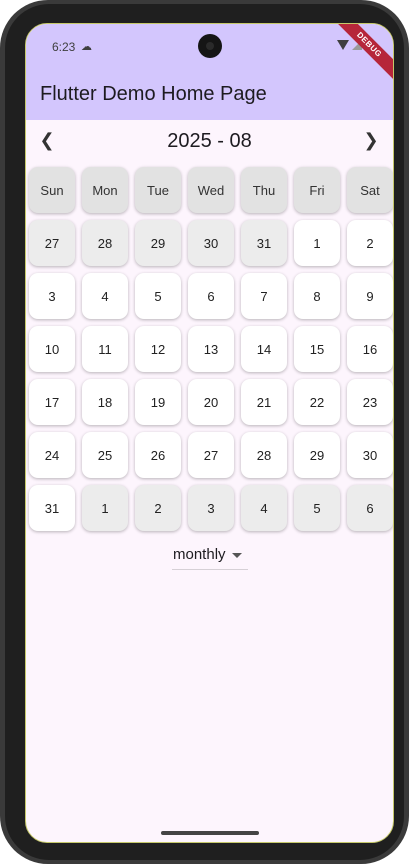 The image size is (409, 864). I want to click on day-cell-other-month: 28, so click(105, 243).